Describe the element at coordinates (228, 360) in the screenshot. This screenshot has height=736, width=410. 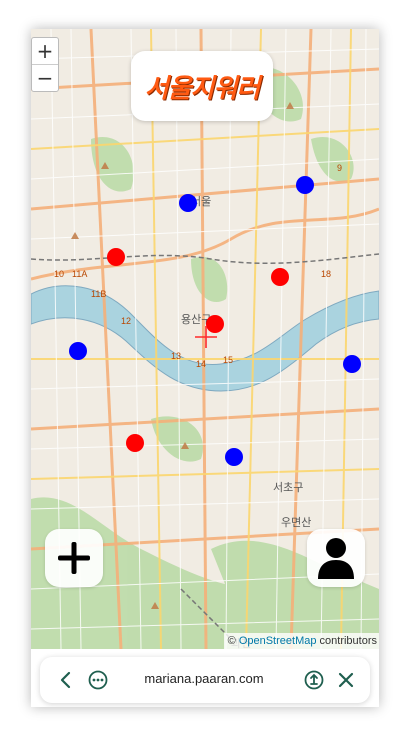
I see `svg-text: 15` at that location.